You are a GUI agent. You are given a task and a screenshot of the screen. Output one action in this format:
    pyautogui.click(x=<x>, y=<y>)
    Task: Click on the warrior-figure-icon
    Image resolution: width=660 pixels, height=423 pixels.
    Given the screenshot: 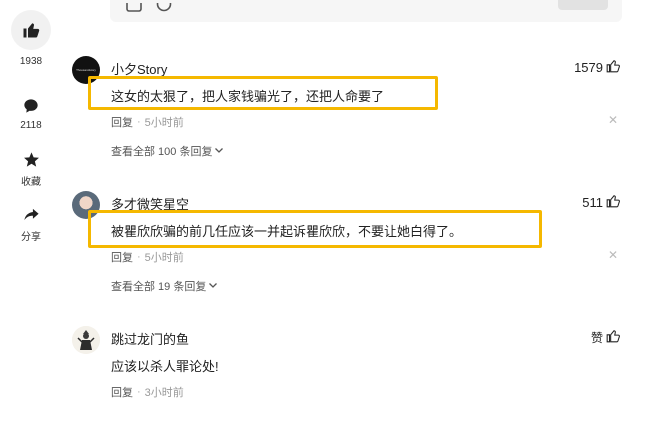 What is the action you would take?
    pyautogui.click(x=86, y=340)
    